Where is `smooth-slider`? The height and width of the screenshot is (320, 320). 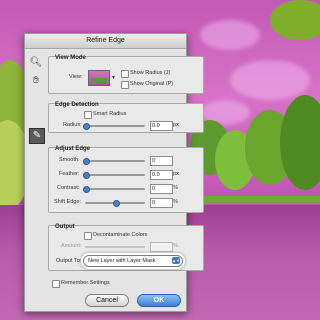 smooth-slider is located at coordinates (114, 161).